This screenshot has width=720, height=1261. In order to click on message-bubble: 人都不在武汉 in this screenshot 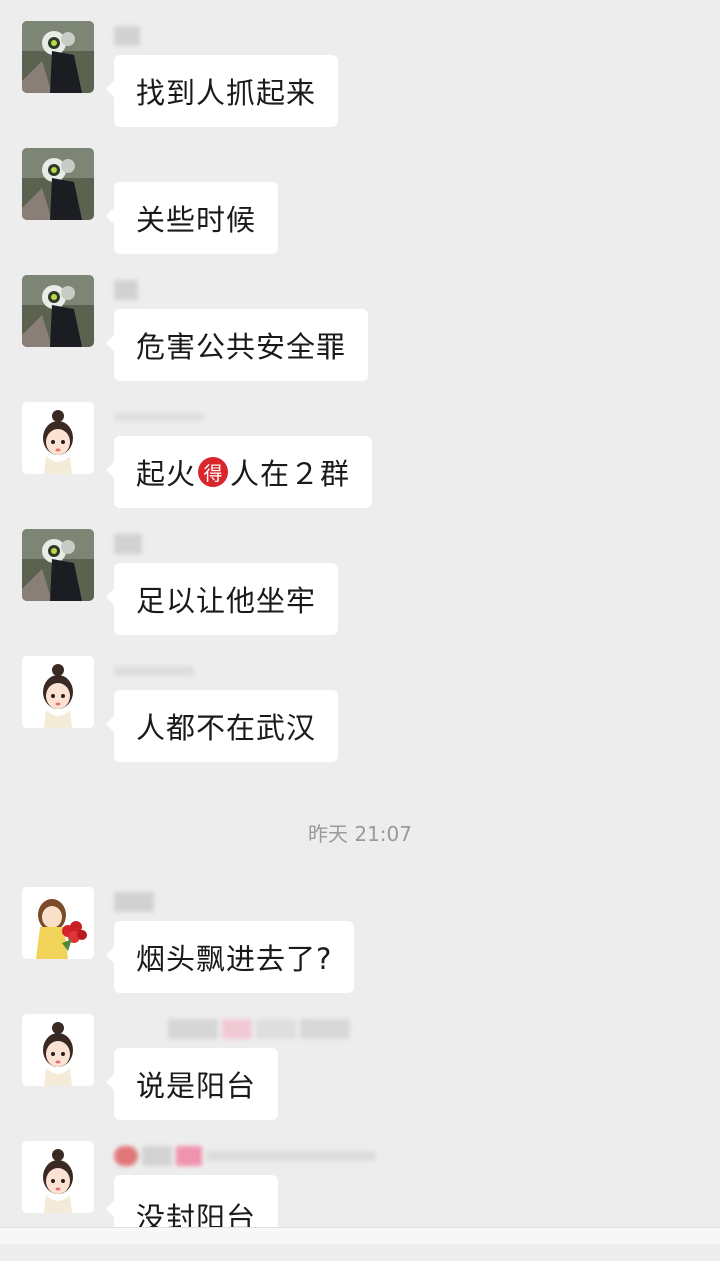, I will do `click(222, 726)`.